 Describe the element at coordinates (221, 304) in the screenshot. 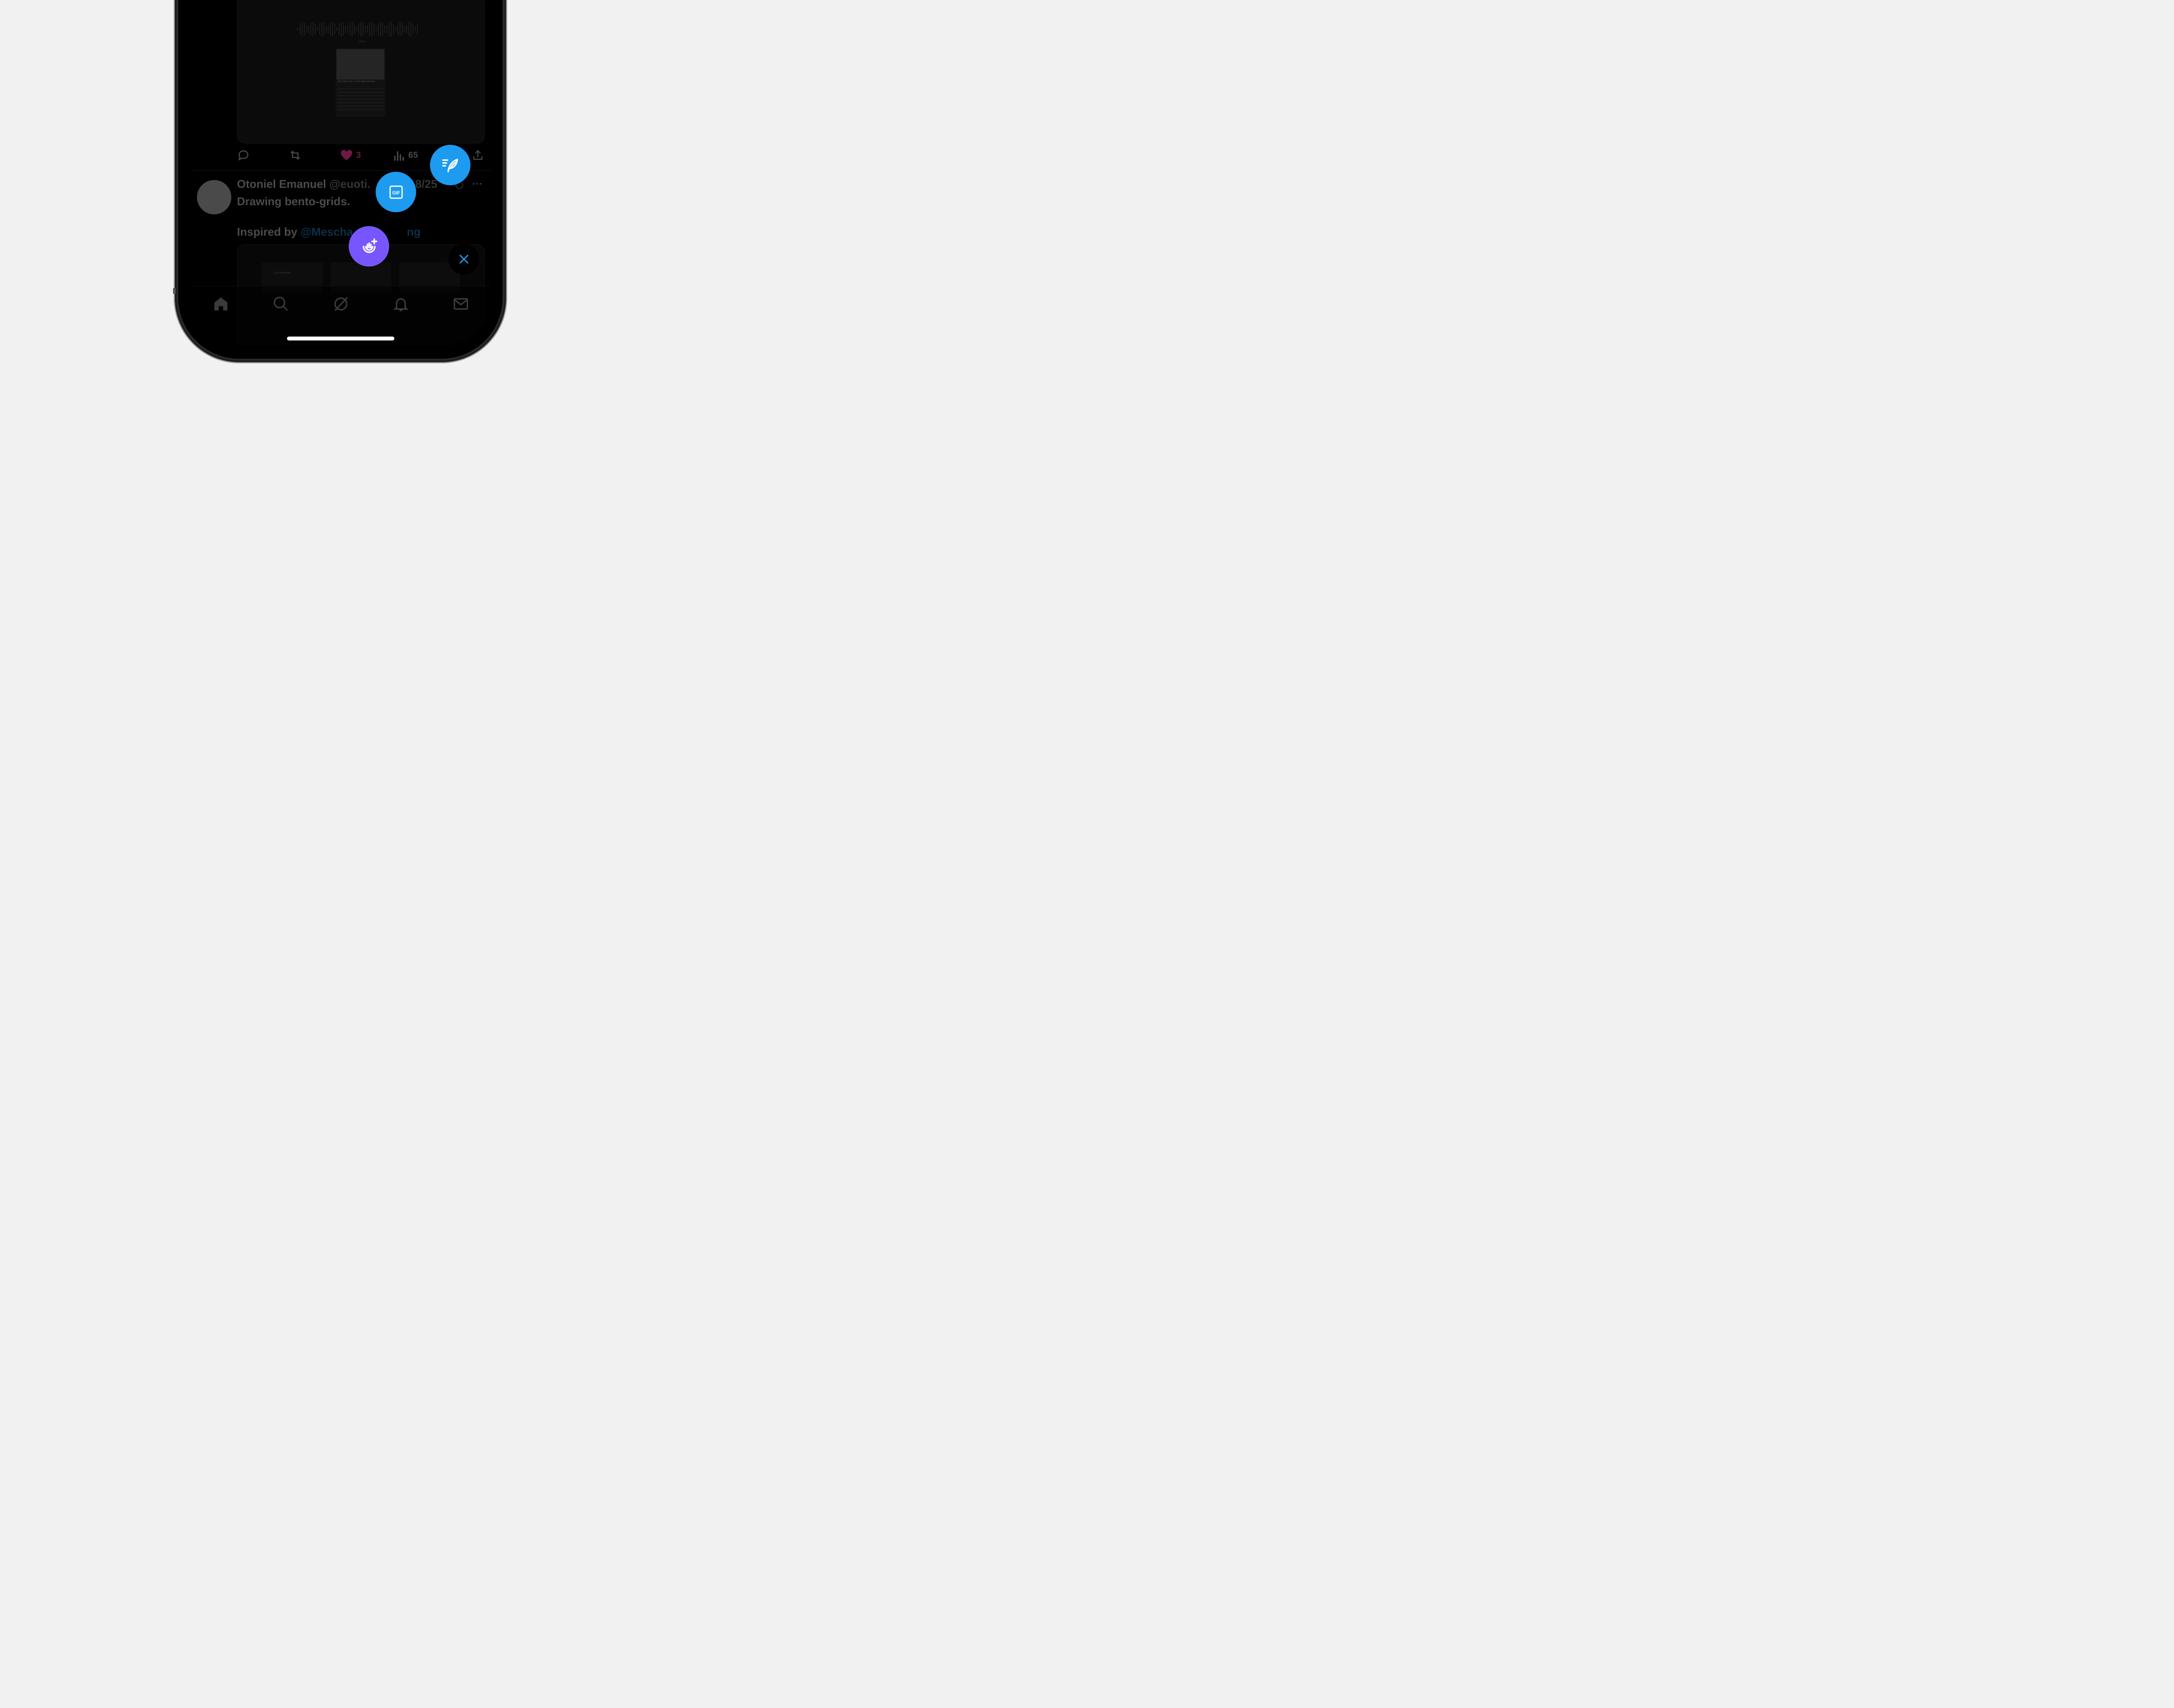

I see `home-icon` at that location.